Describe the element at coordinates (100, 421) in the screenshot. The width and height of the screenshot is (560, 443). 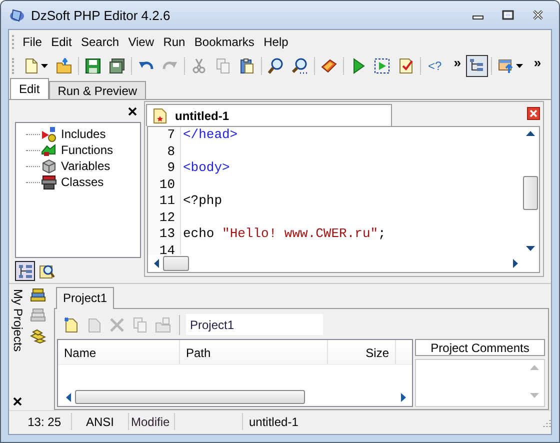
I see `encoding-label: ANSI` at that location.